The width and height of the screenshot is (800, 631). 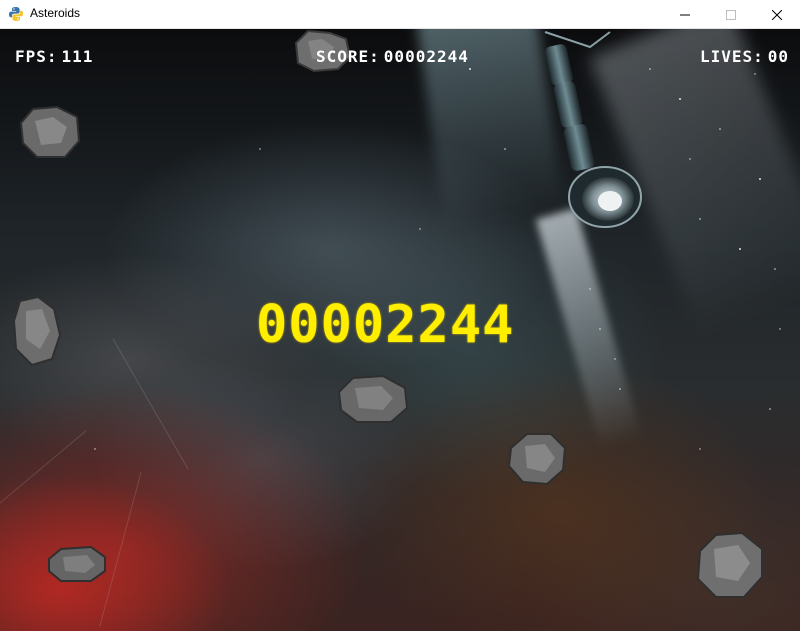 I want to click on python-icon, so click(x=16, y=14).